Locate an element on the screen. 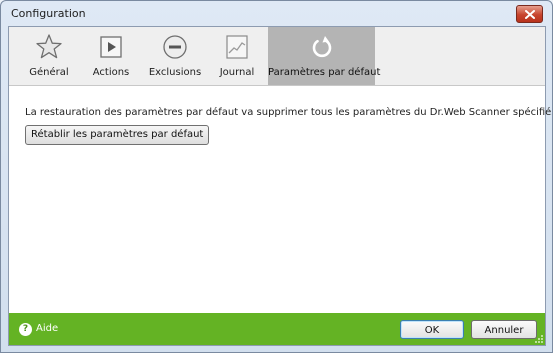 This screenshot has width=553, height=353. tab-actions: Actions is located at coordinates (111, 56).